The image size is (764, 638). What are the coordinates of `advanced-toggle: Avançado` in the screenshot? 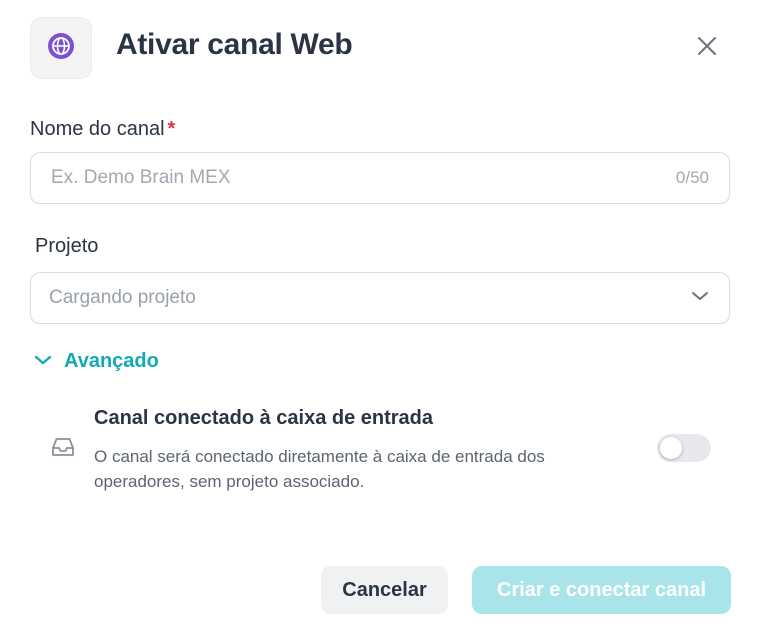 It's located at (96, 361).